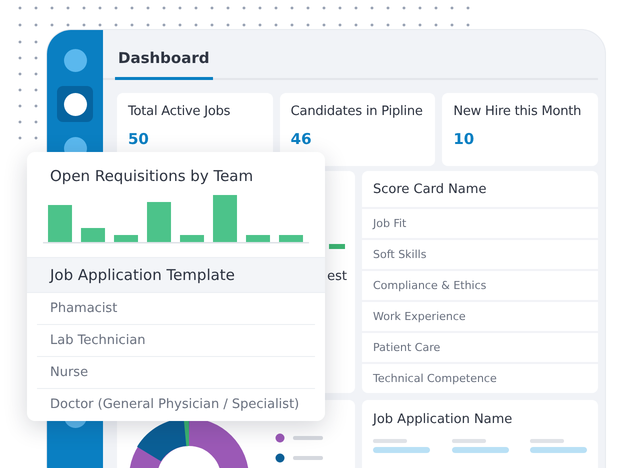  I want to click on list-item: Nurse, so click(176, 373).